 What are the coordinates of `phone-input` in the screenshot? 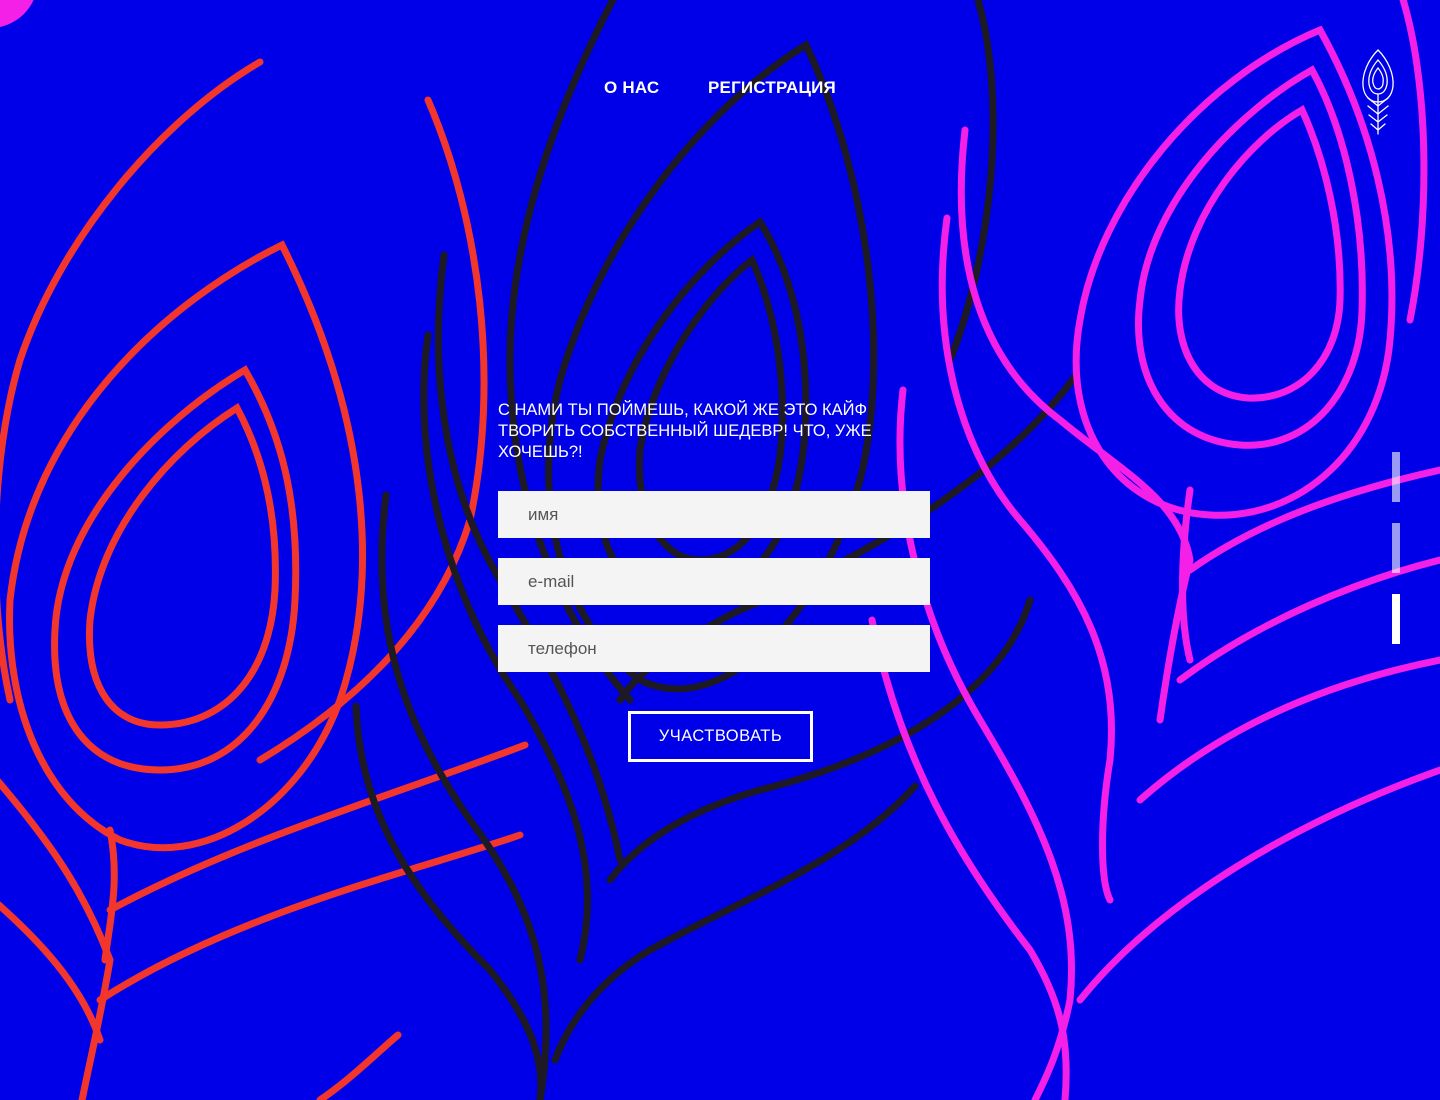 It's located at (714, 648).